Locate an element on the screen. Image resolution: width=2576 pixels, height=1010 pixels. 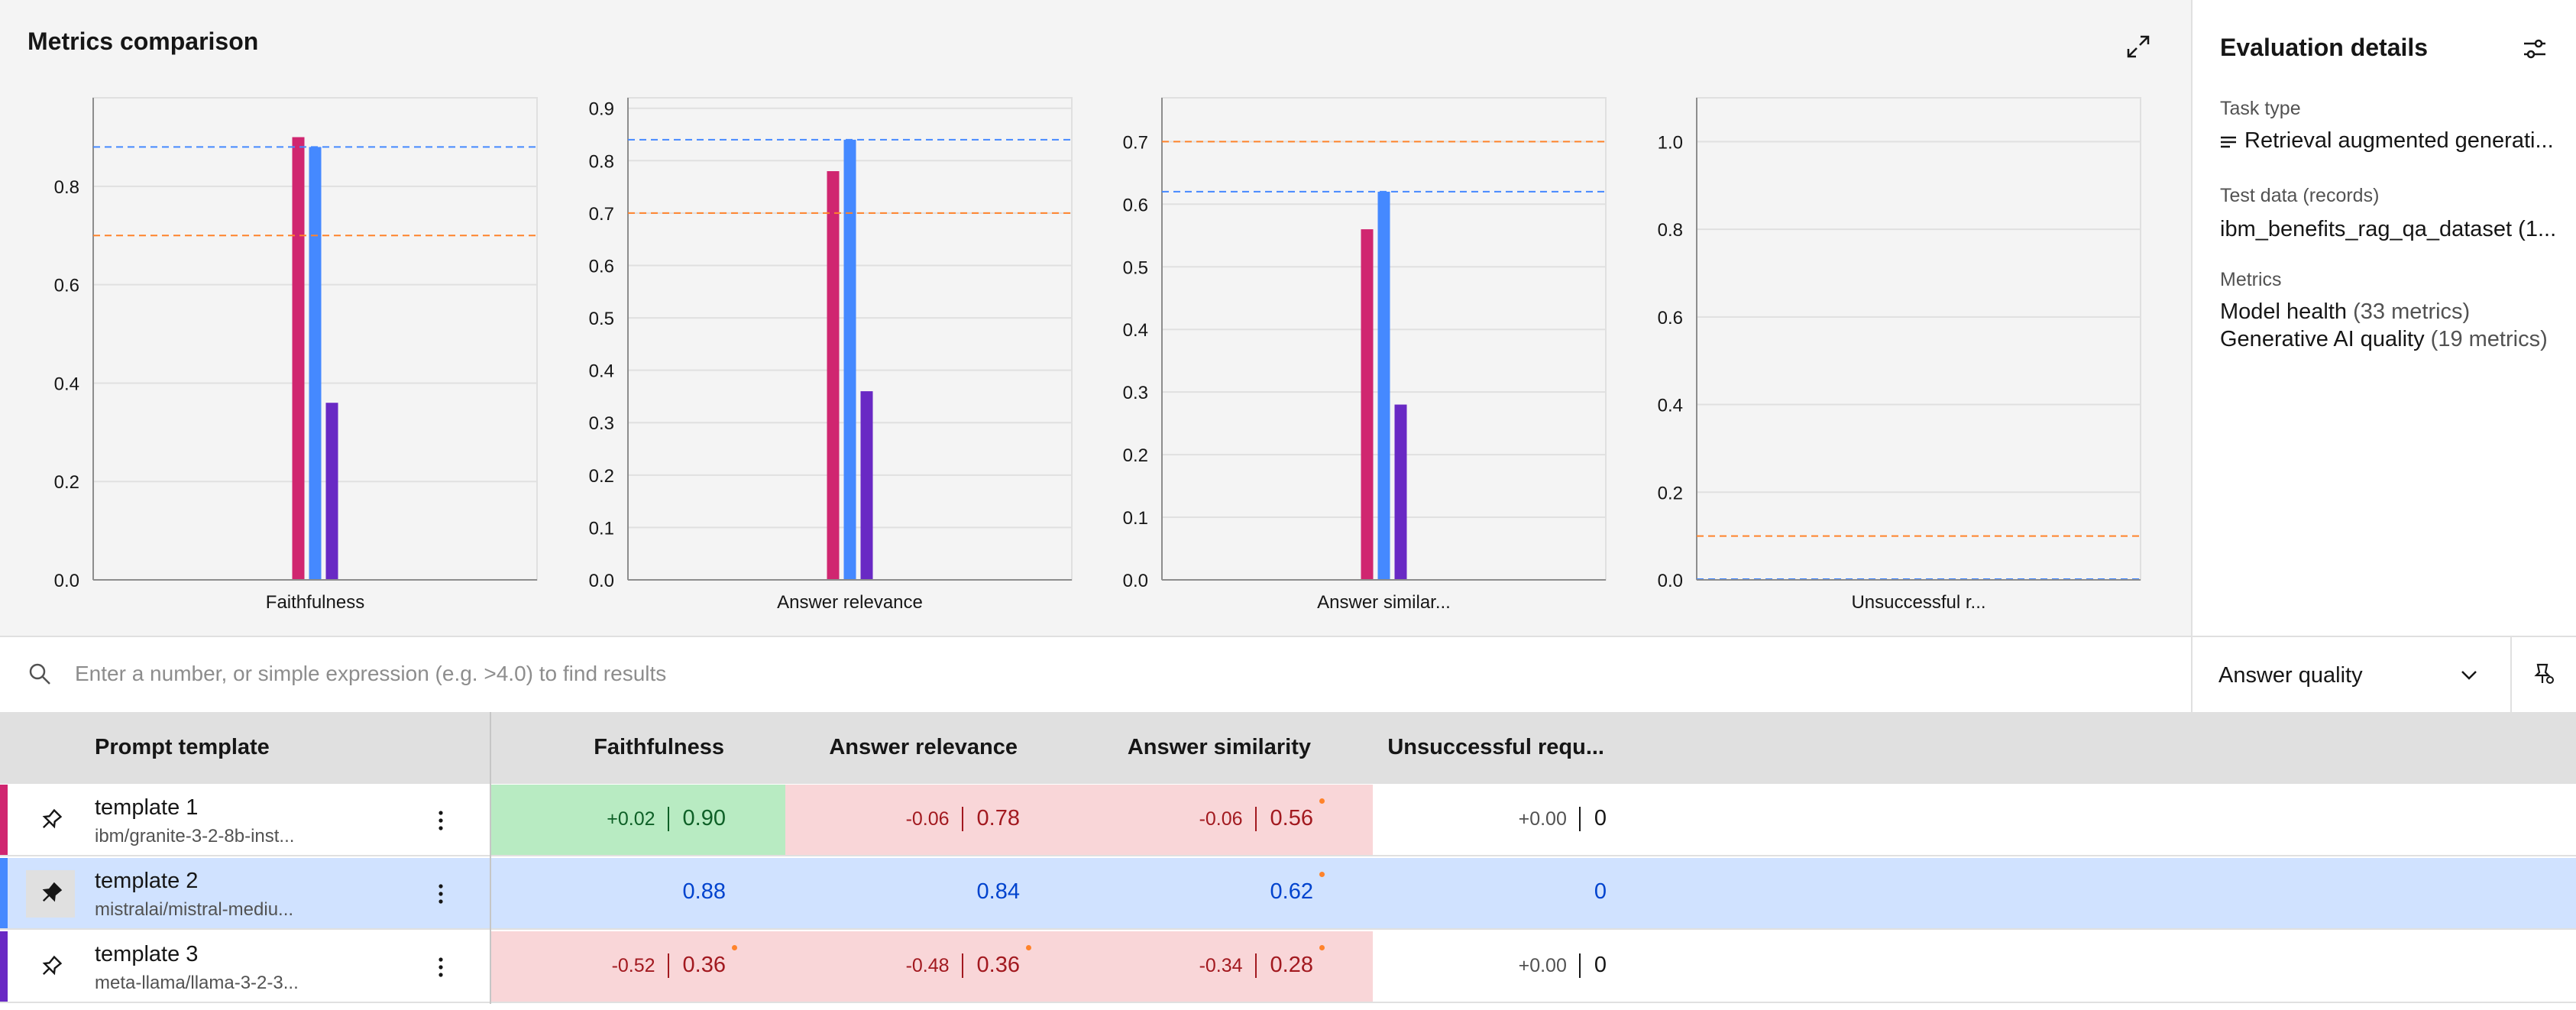
y-tick-label: 0.6 is located at coordinates (1670, 319).